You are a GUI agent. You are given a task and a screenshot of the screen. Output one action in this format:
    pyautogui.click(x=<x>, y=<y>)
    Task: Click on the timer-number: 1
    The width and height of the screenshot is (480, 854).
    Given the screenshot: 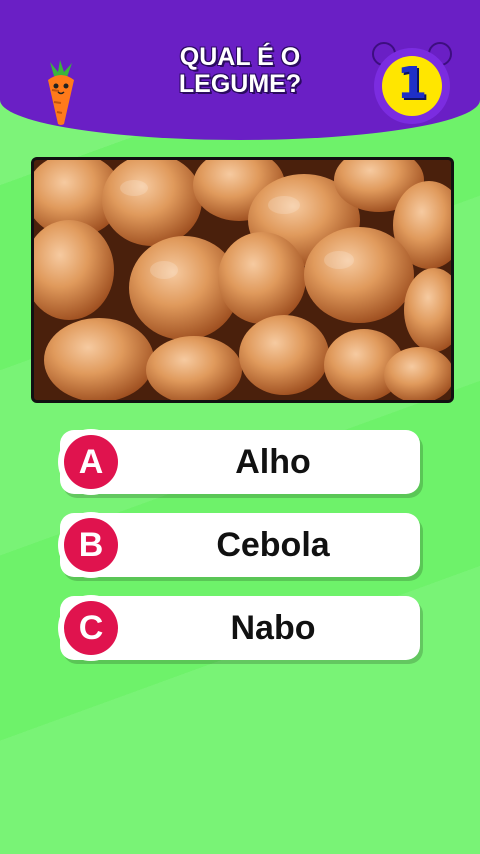 What is the action you would take?
    pyautogui.click(x=412, y=83)
    